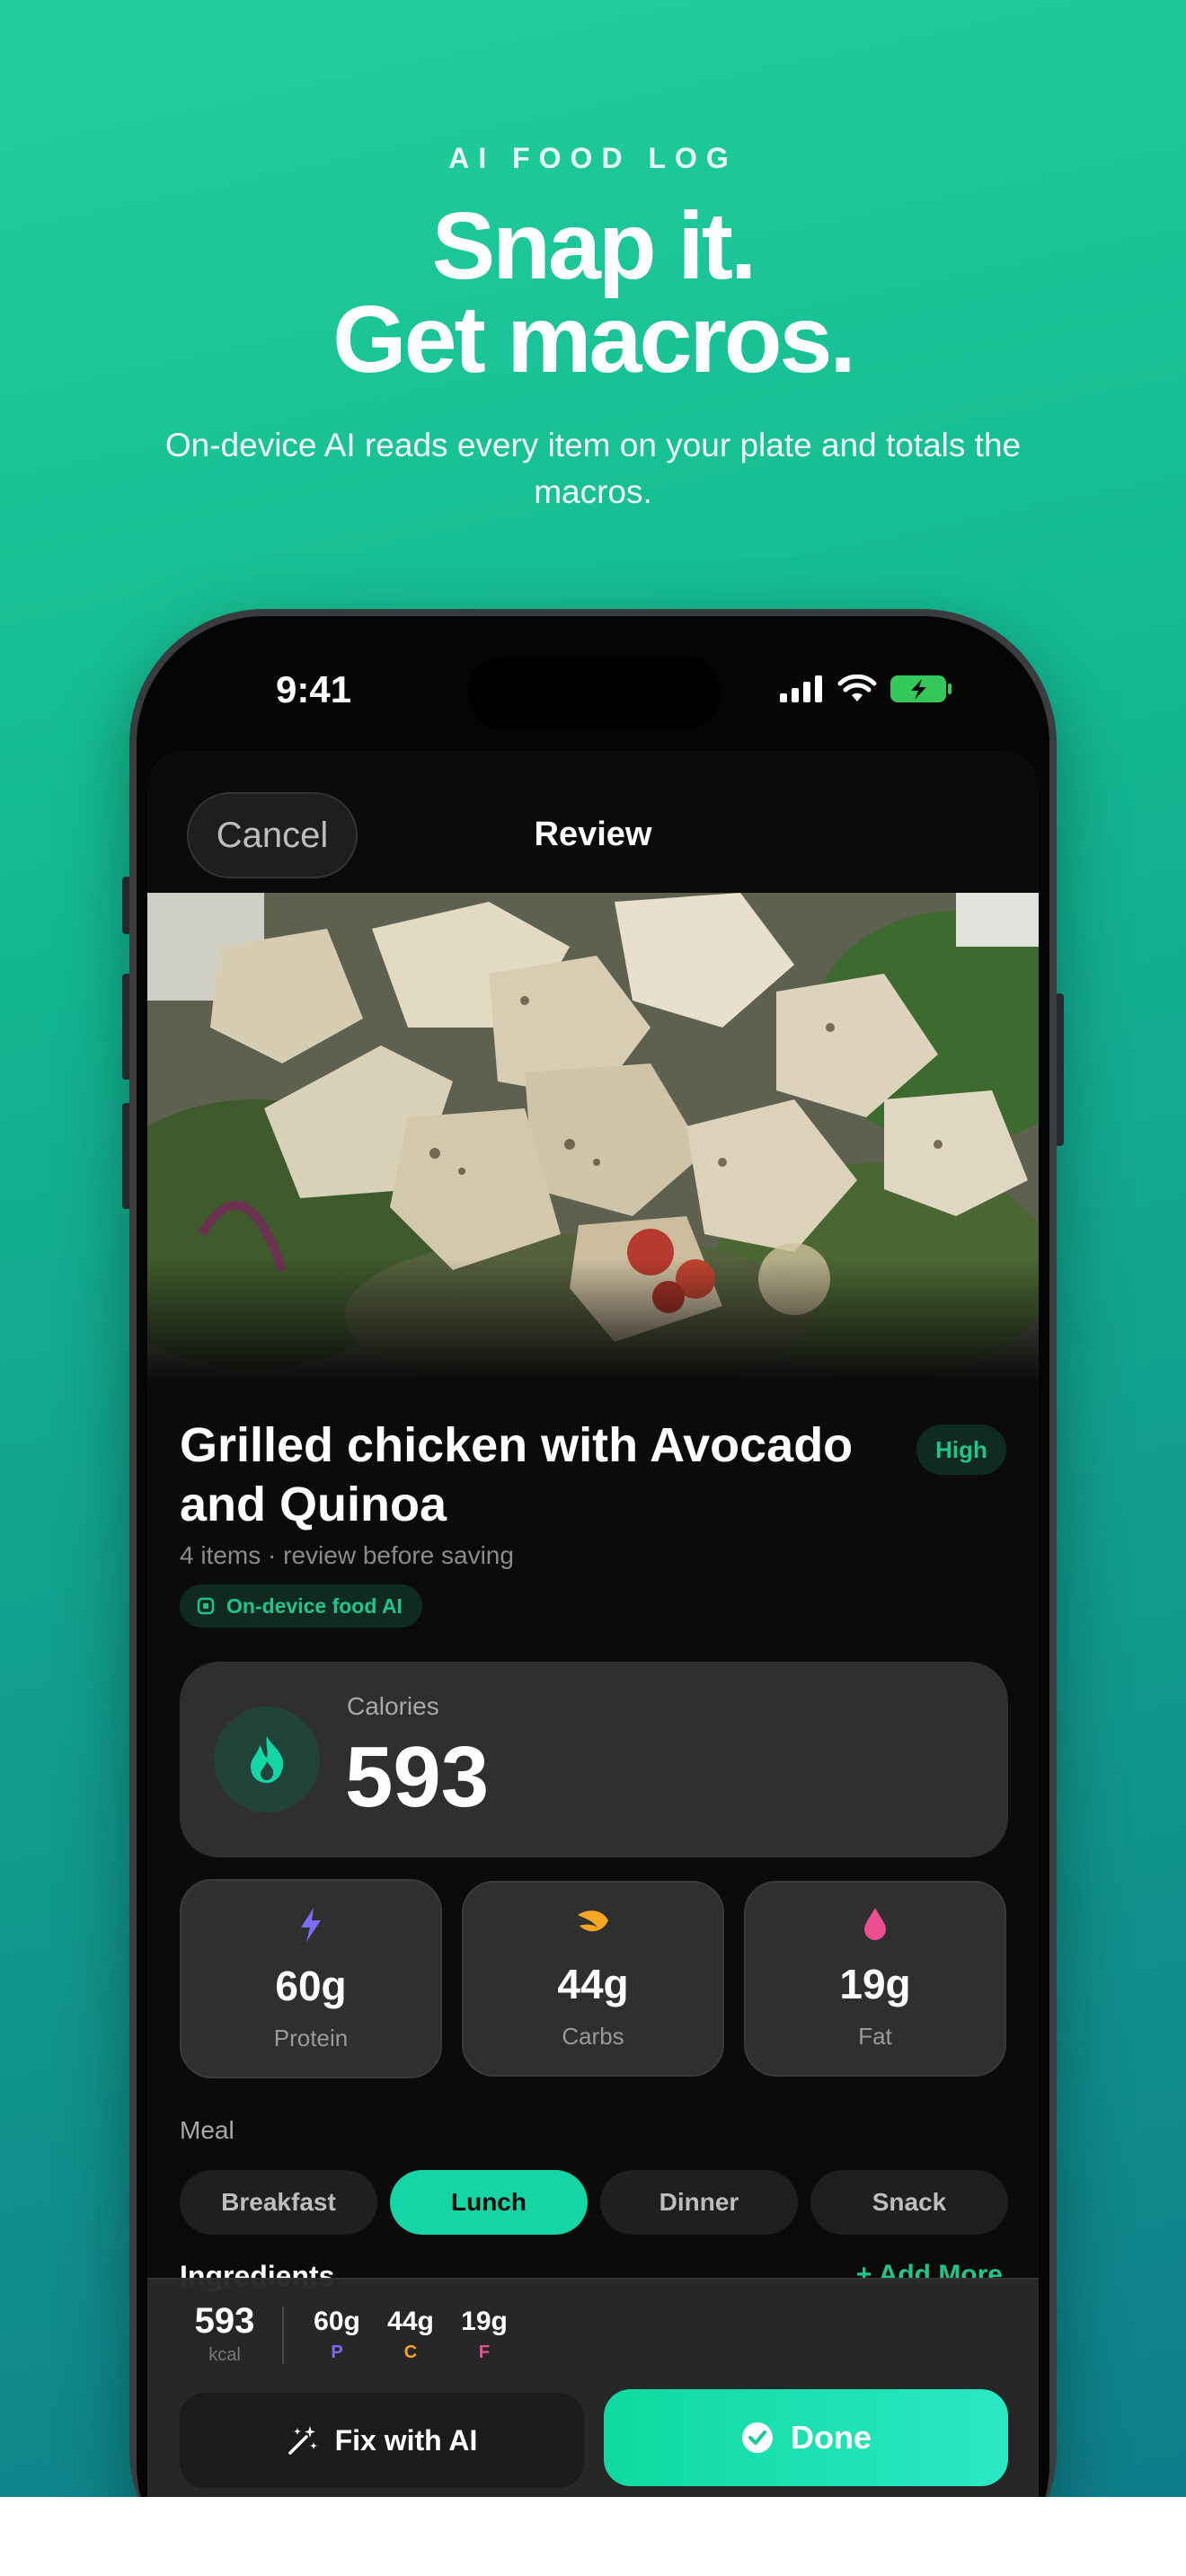  What do you see at coordinates (311, 1986) in the screenshot?
I see `protein-value: 60g` at bounding box center [311, 1986].